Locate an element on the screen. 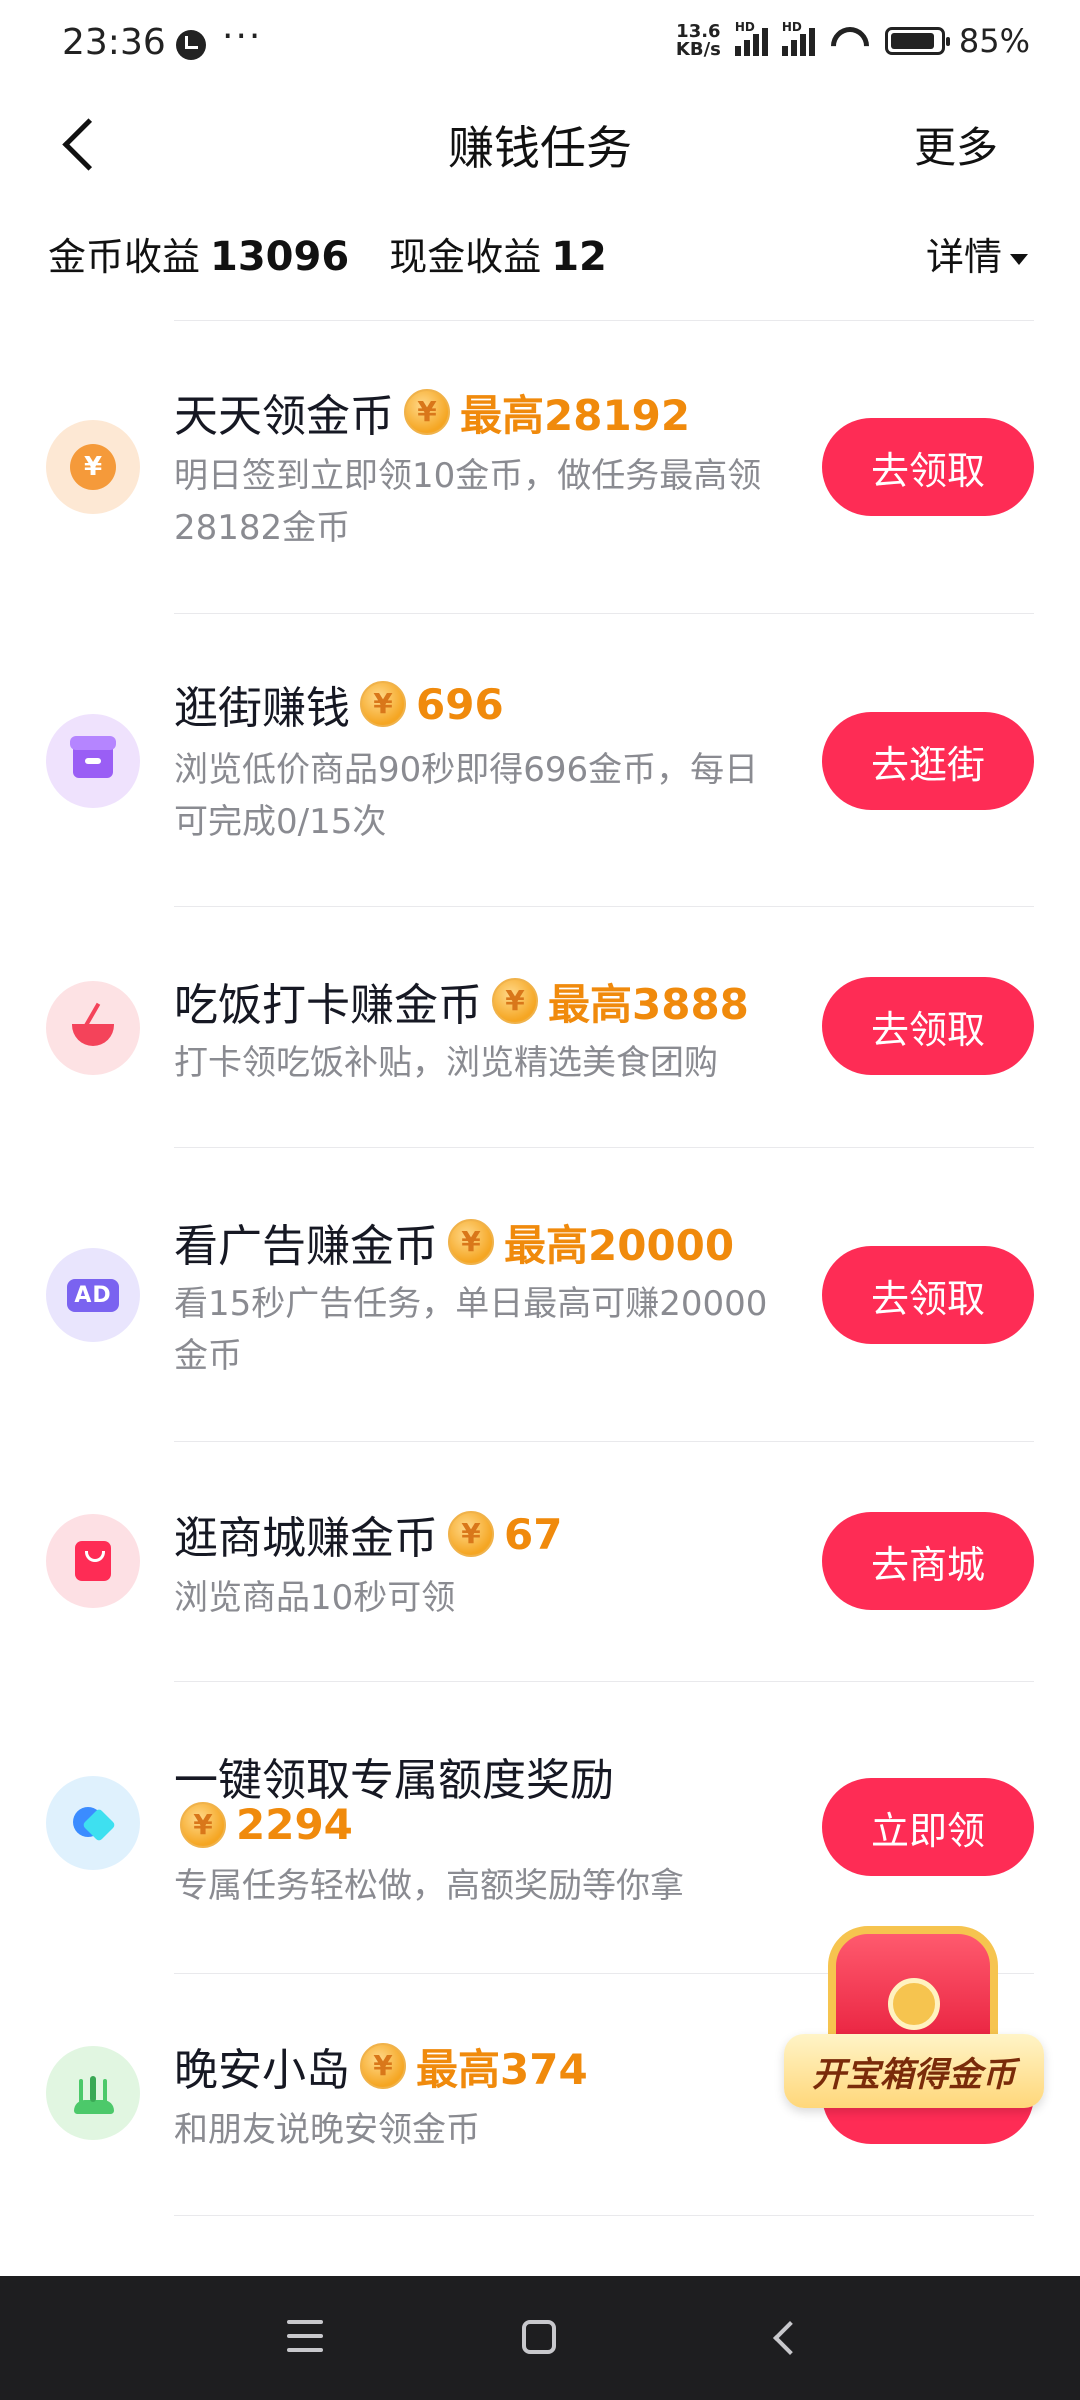 This screenshot has width=1080, height=2400. detail-button: 详情 is located at coordinates (977, 253).